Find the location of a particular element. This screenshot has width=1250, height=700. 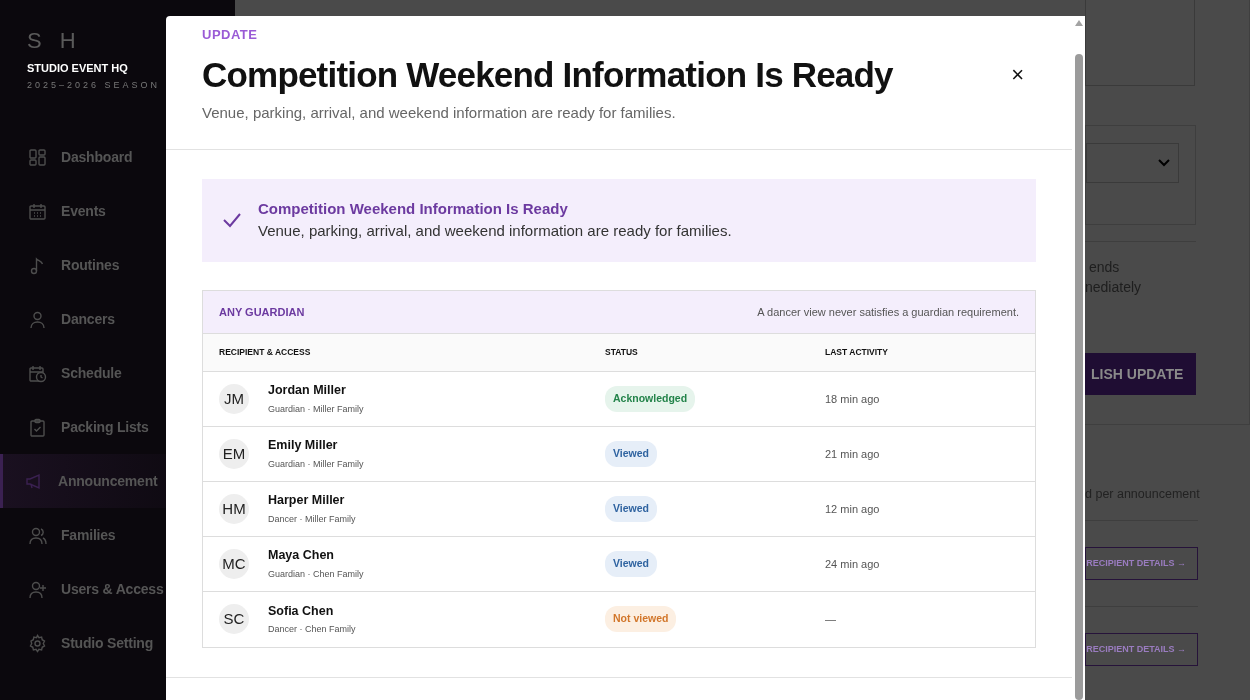

recipient-access: Dancer · Chen Family is located at coordinates (312, 630).